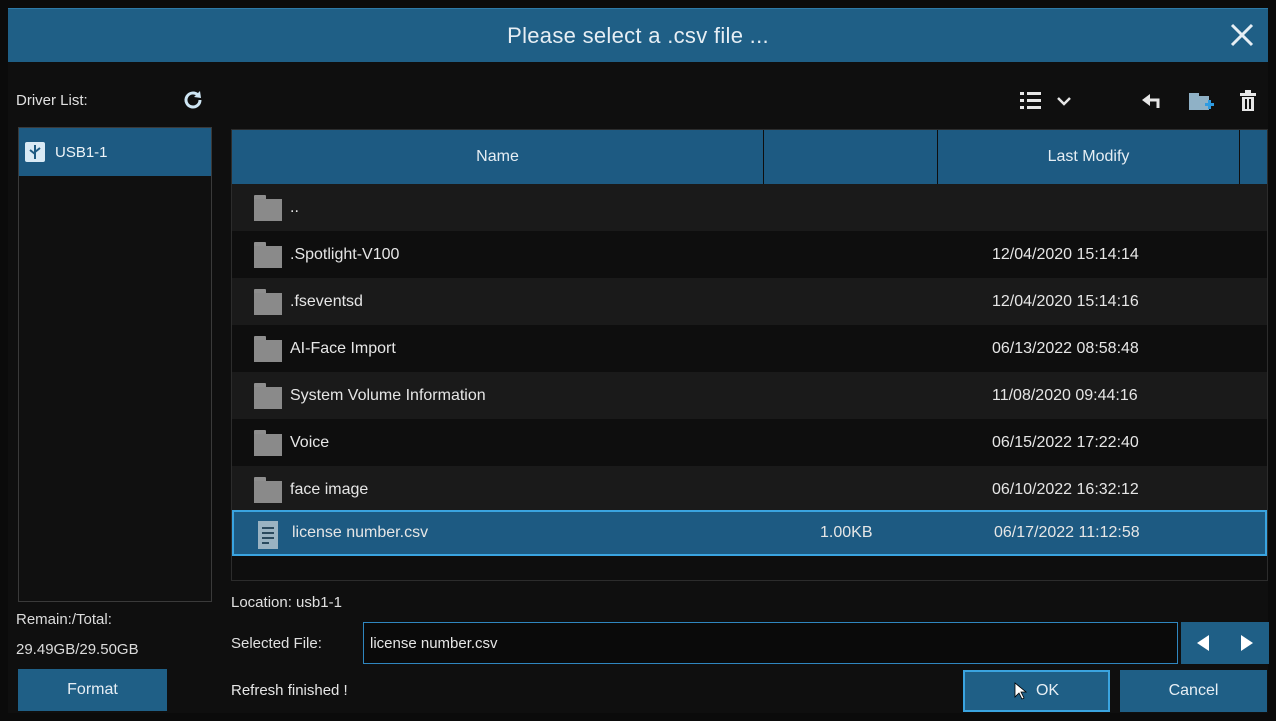 The height and width of the screenshot is (721, 1276). What do you see at coordinates (388, 395) in the screenshot?
I see `row-name: System Volume Information` at bounding box center [388, 395].